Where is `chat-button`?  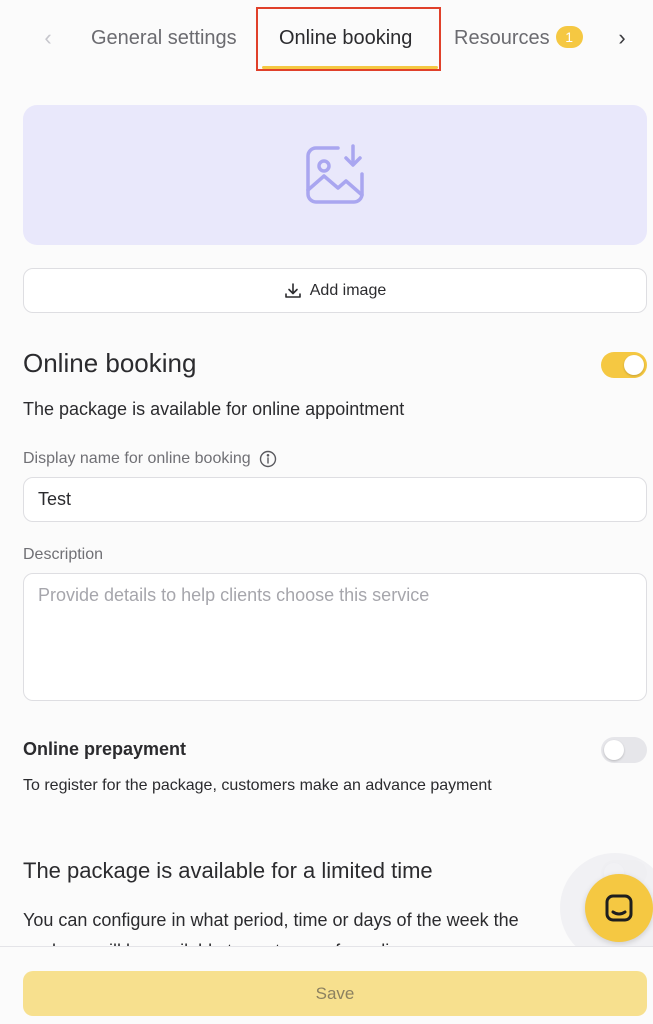
chat-button is located at coordinates (619, 908).